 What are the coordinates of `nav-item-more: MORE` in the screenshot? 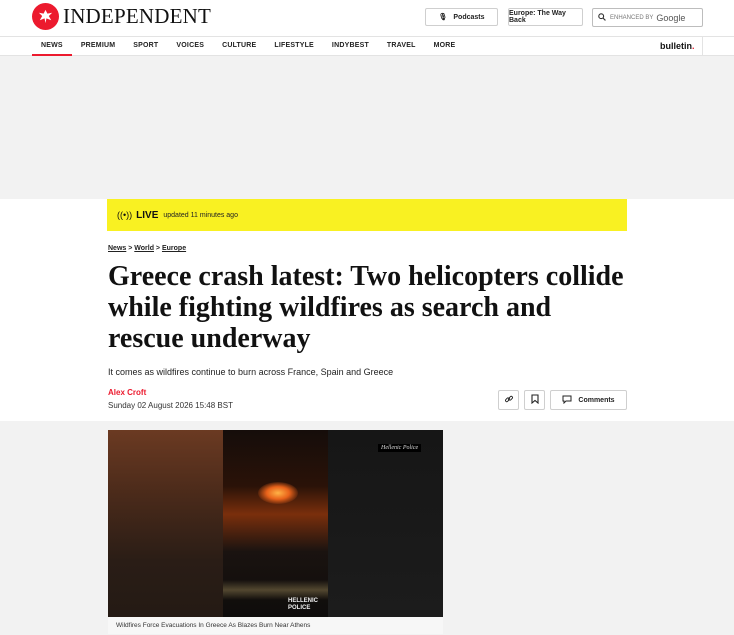 It's located at (445, 46).